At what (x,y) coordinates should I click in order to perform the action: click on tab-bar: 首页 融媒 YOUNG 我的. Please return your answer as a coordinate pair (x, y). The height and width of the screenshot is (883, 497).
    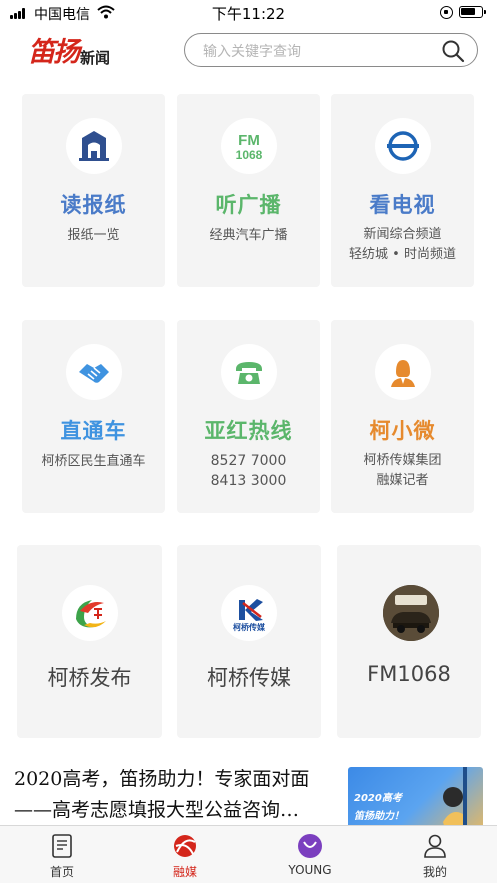
    Looking at the image, I should click on (248, 854).